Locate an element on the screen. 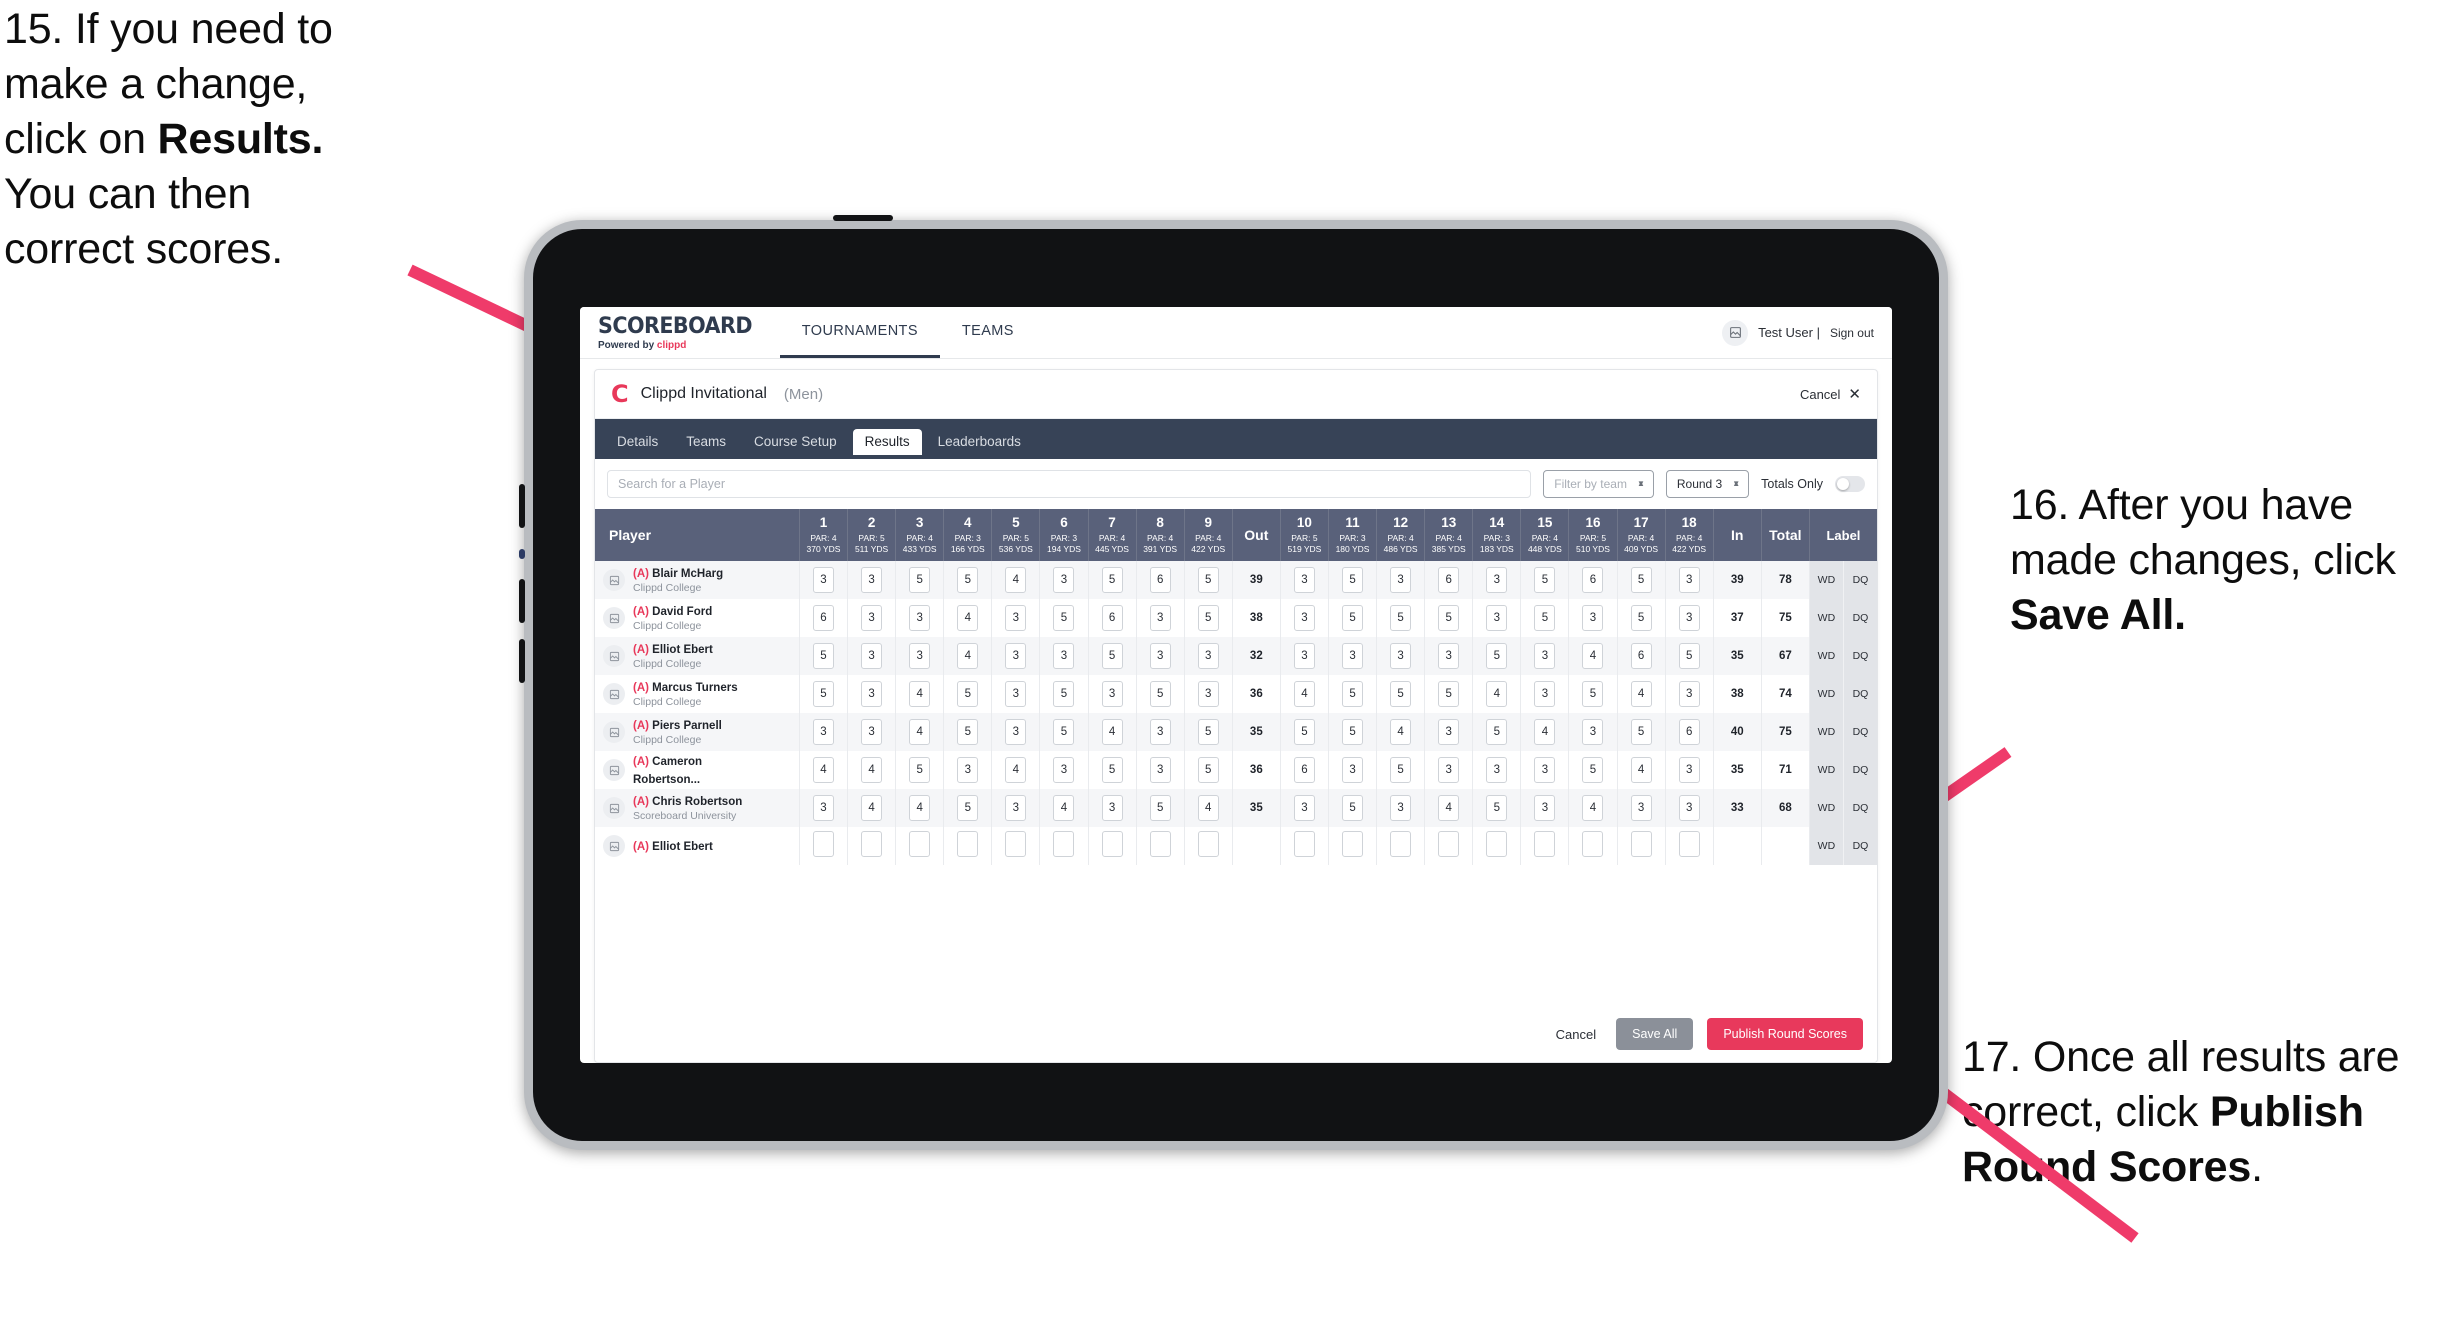 The height and width of the screenshot is (1326, 2464). score-cell-hole-16: 6 is located at coordinates (1593, 580).